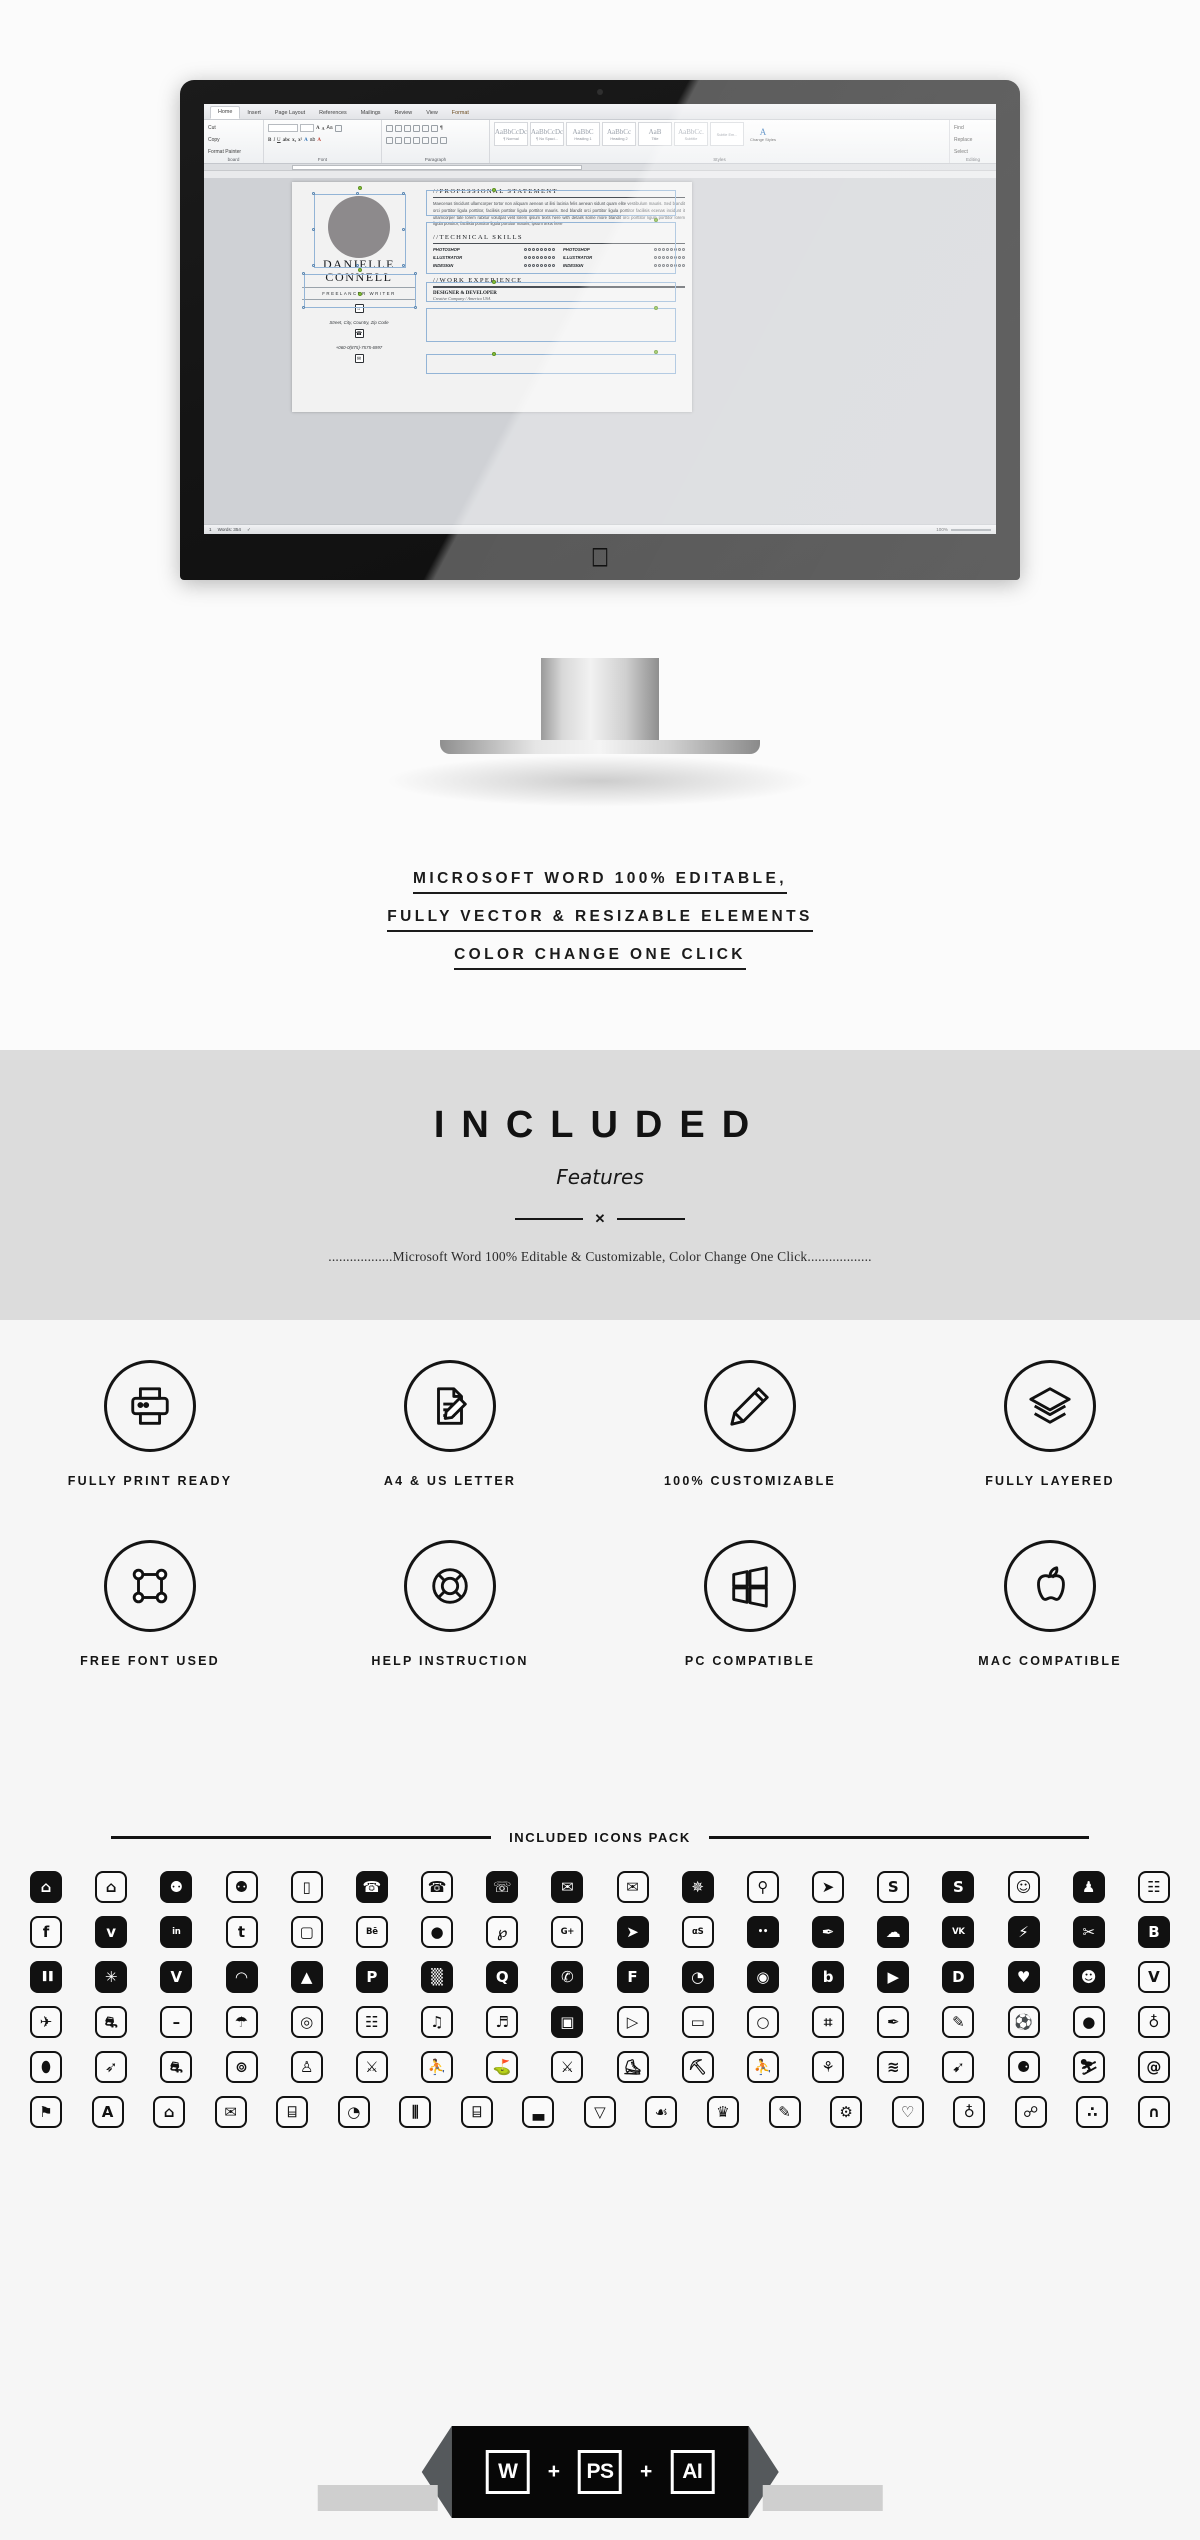 This screenshot has width=1200, height=2540. What do you see at coordinates (828, 2067) in the screenshot?
I see `gymnastics-icon: ⚘` at bounding box center [828, 2067].